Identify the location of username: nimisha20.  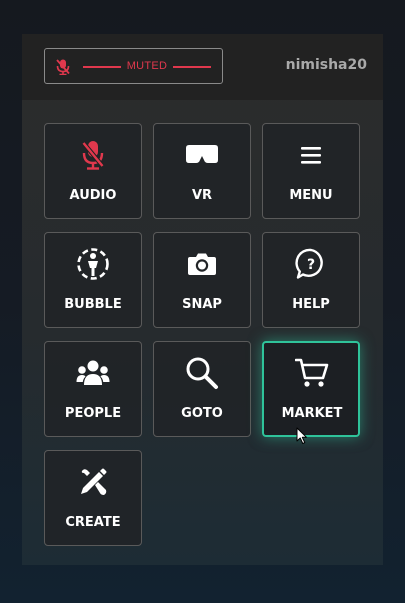
(326, 65).